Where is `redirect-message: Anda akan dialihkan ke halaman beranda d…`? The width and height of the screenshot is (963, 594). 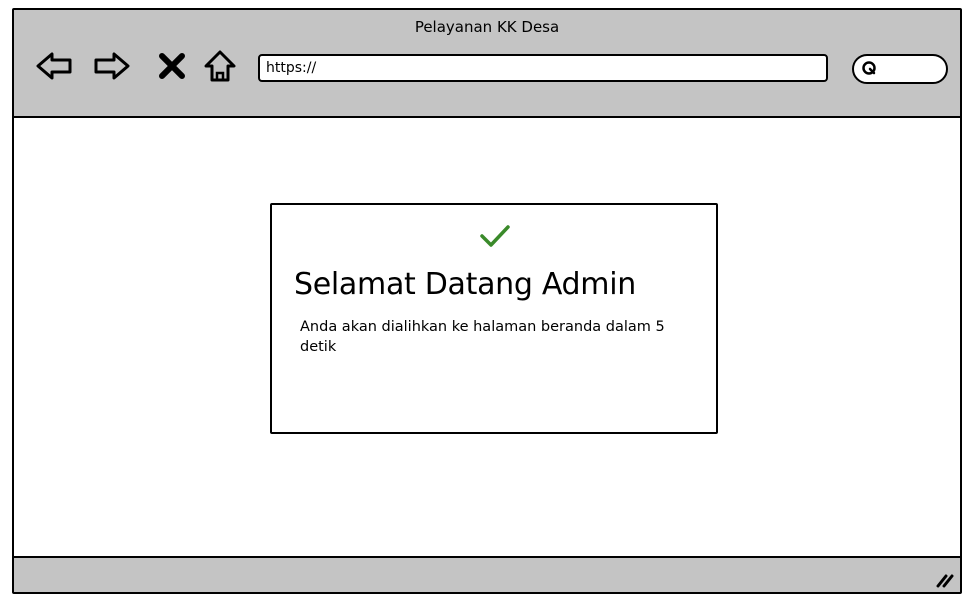
redirect-message: Anda akan dialihkan ke halaman beranda d… is located at coordinates (482, 337).